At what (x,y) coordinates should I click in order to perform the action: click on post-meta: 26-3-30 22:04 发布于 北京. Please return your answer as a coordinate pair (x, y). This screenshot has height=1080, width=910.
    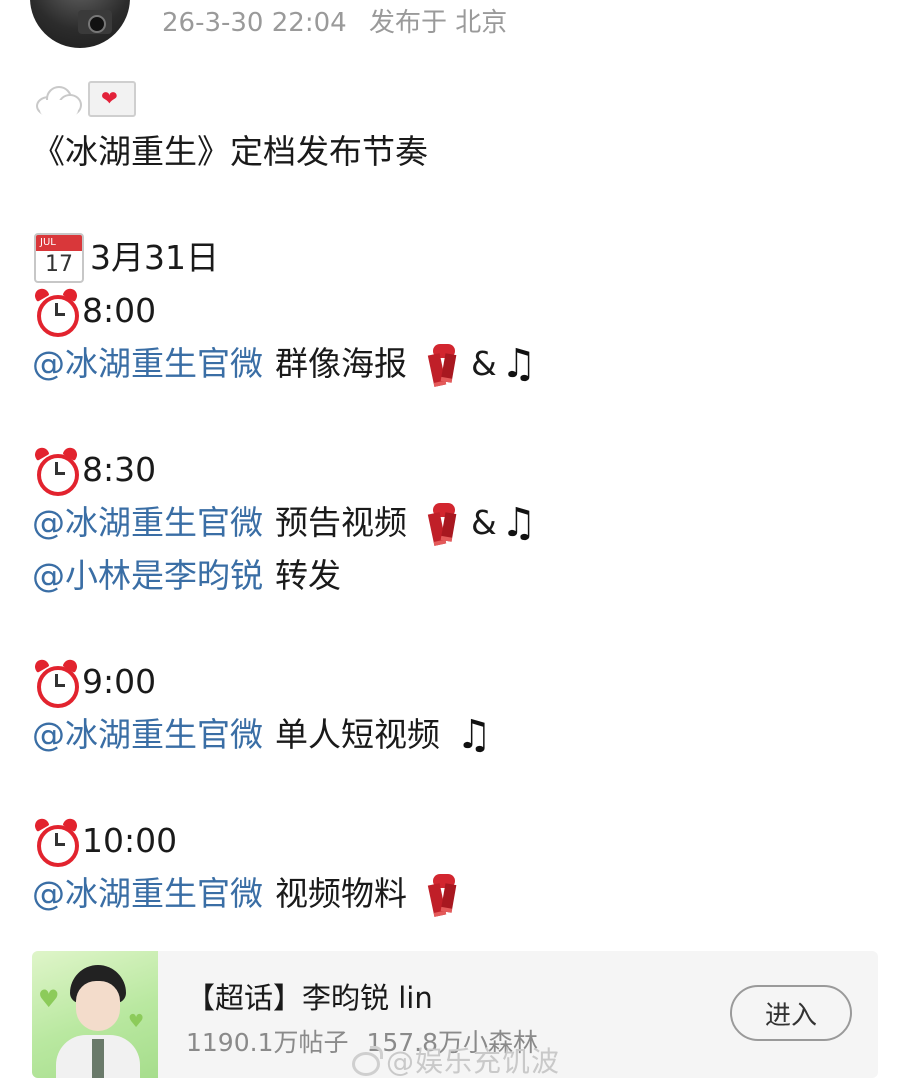
    Looking at the image, I should click on (334, 20).